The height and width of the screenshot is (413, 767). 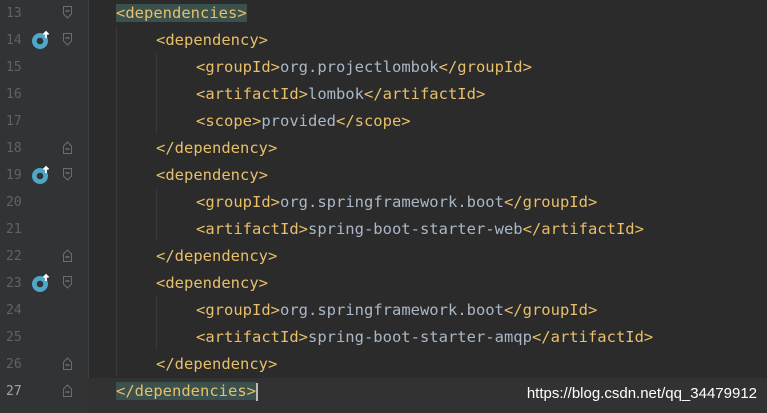 I want to click on code-text: </dependencies>, so click(x=187, y=391).